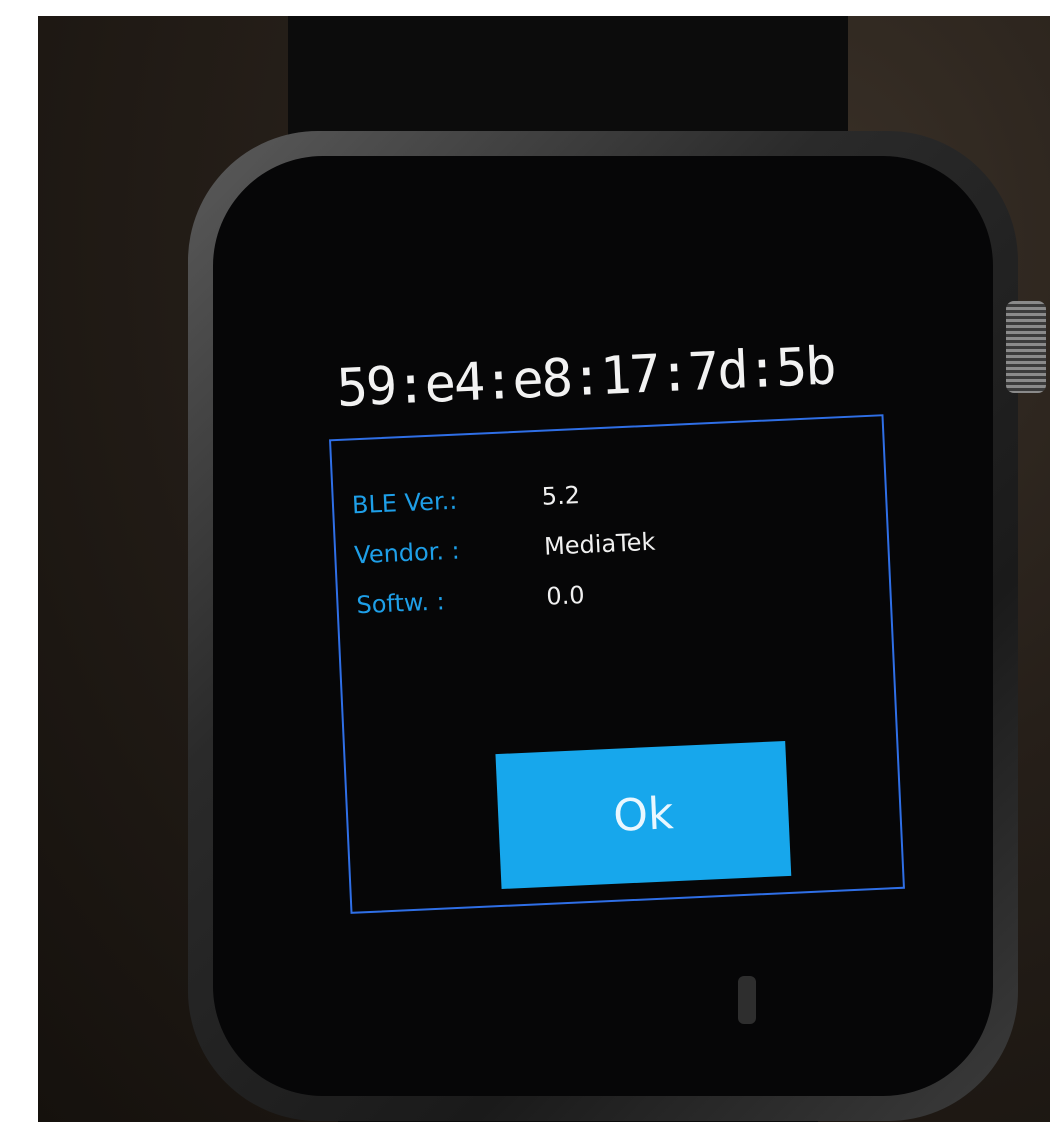 The width and height of the screenshot is (1050, 1122). I want to click on software-label: Softw. :, so click(400, 603).